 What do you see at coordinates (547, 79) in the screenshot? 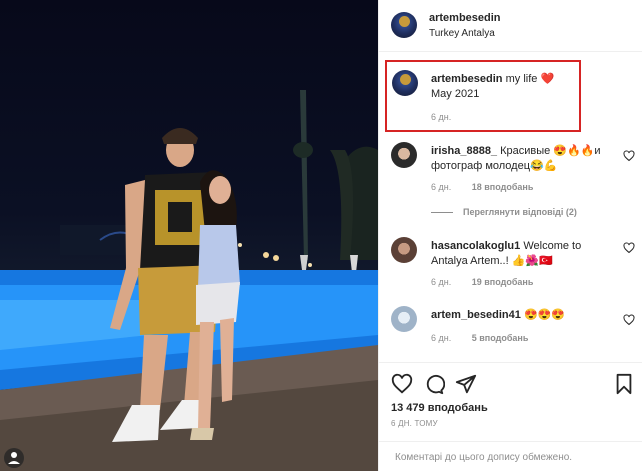
I see `heart-emoji: ❤️` at bounding box center [547, 79].